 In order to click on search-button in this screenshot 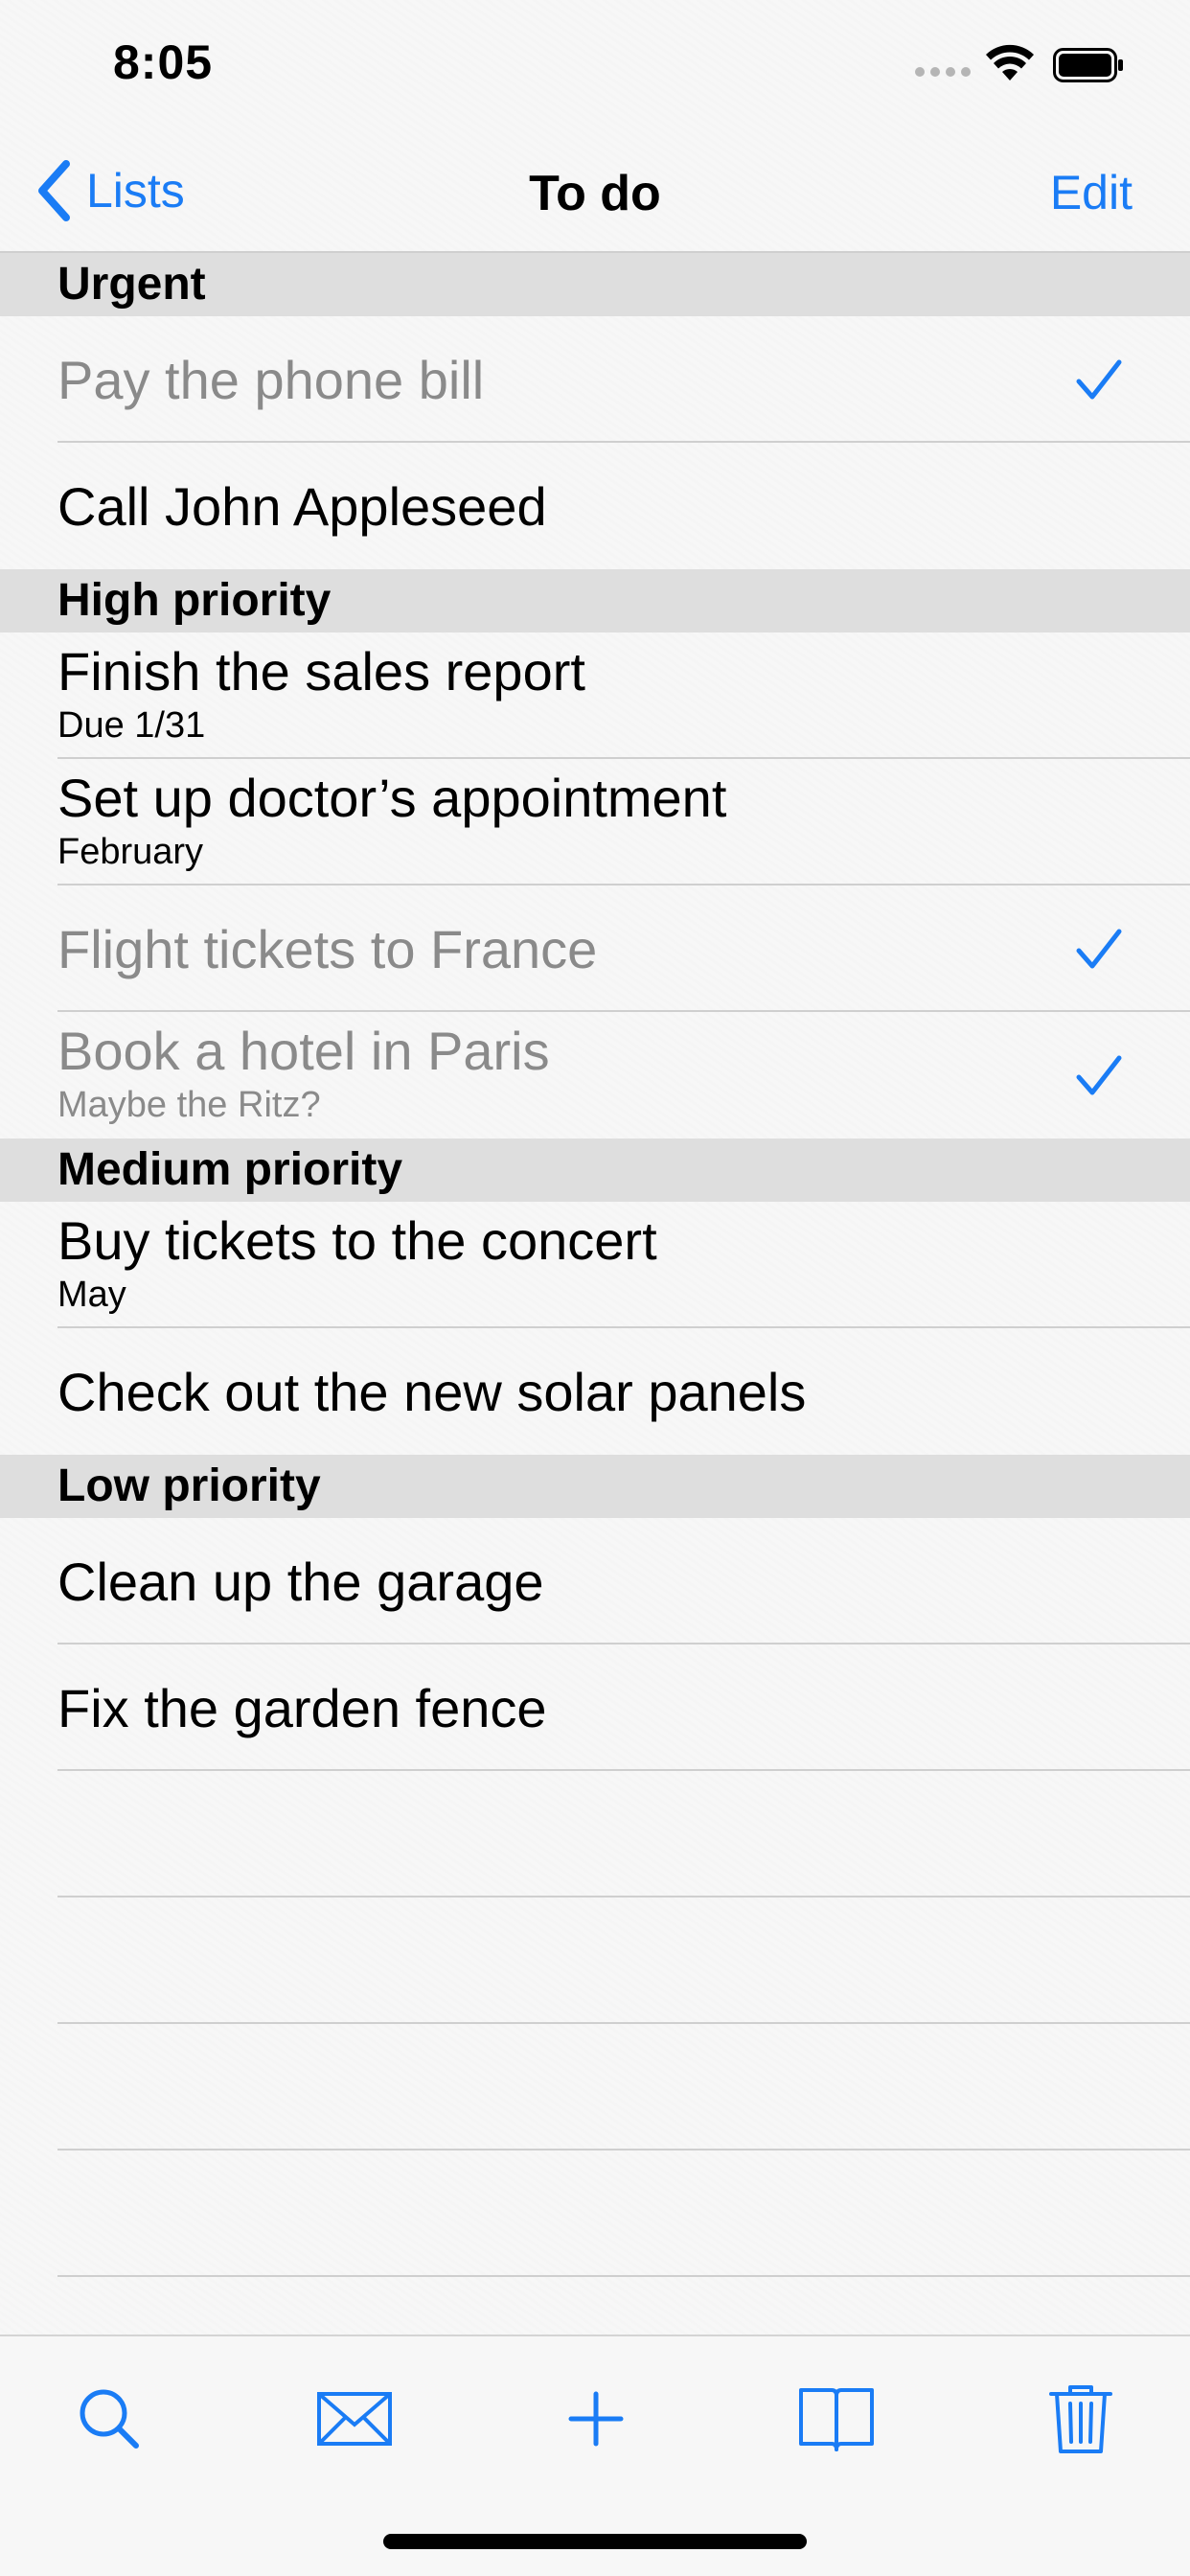, I will do `click(110, 2418)`.